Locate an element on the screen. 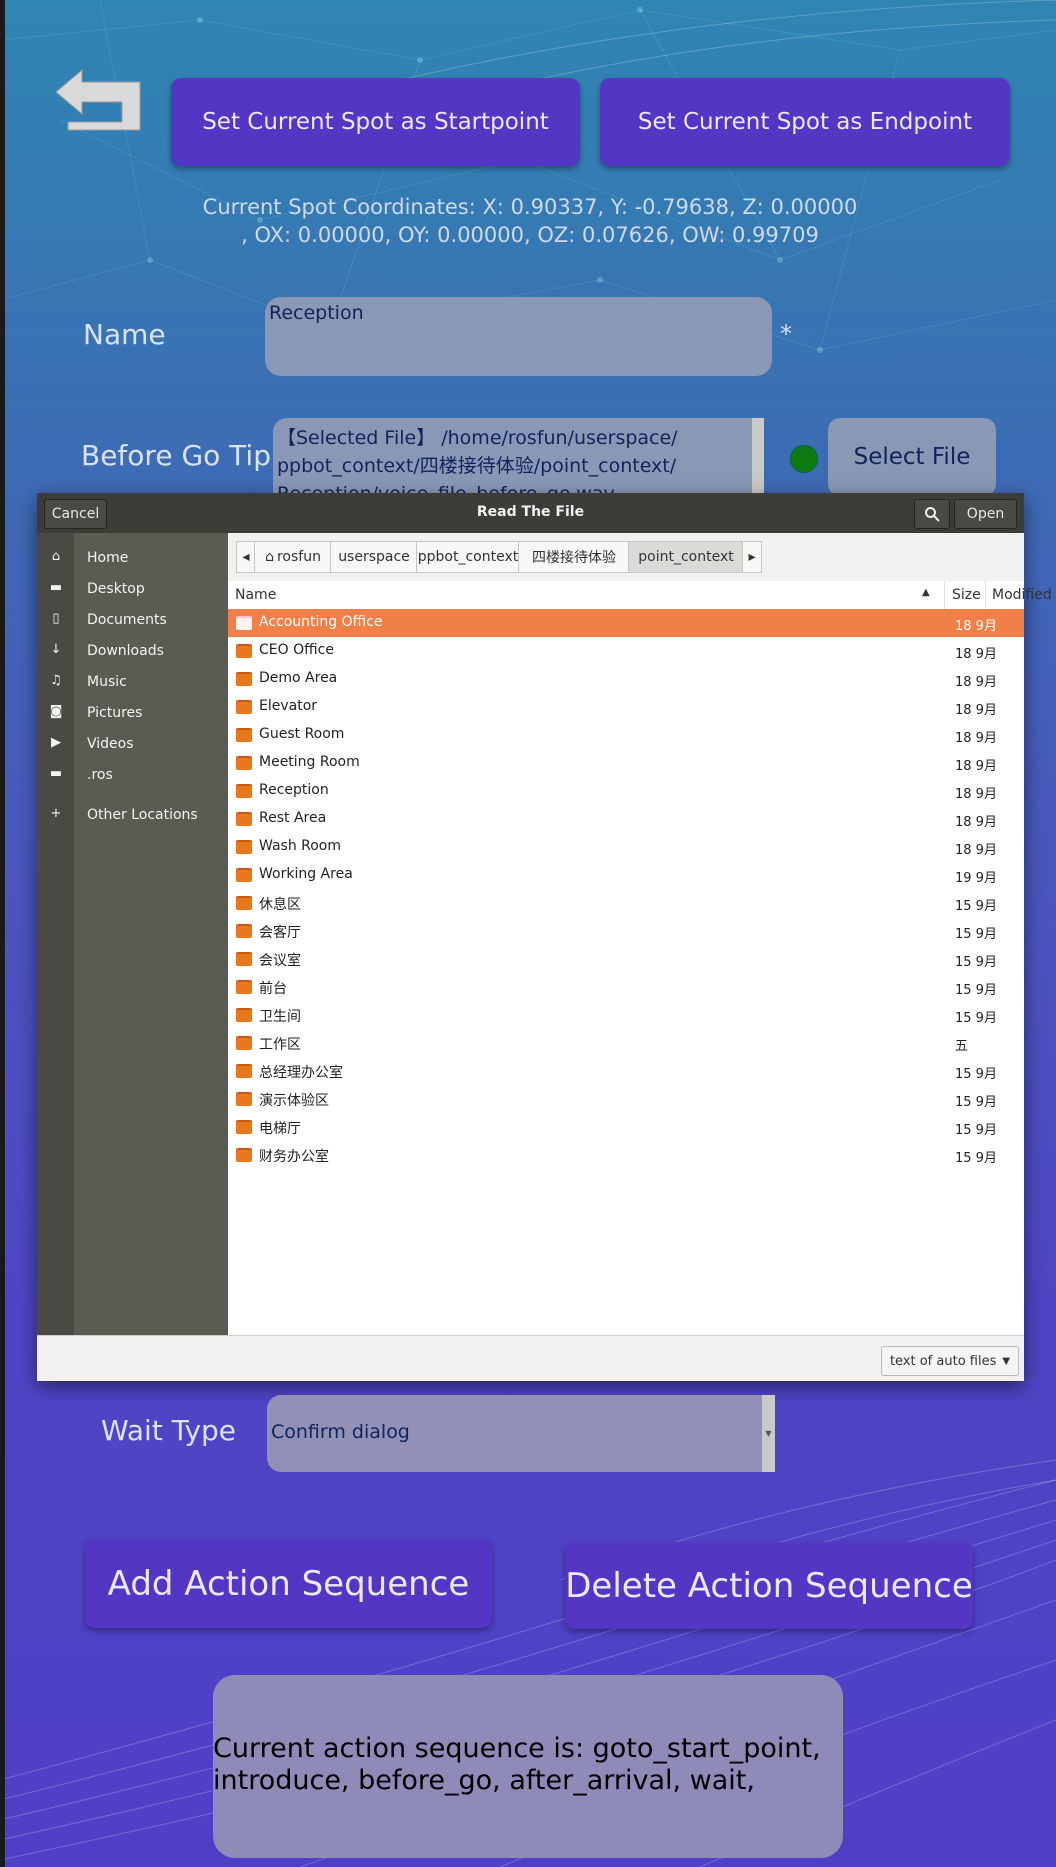 The image size is (1056, 1867). folder-icon: ▬ is located at coordinates (56, 587).